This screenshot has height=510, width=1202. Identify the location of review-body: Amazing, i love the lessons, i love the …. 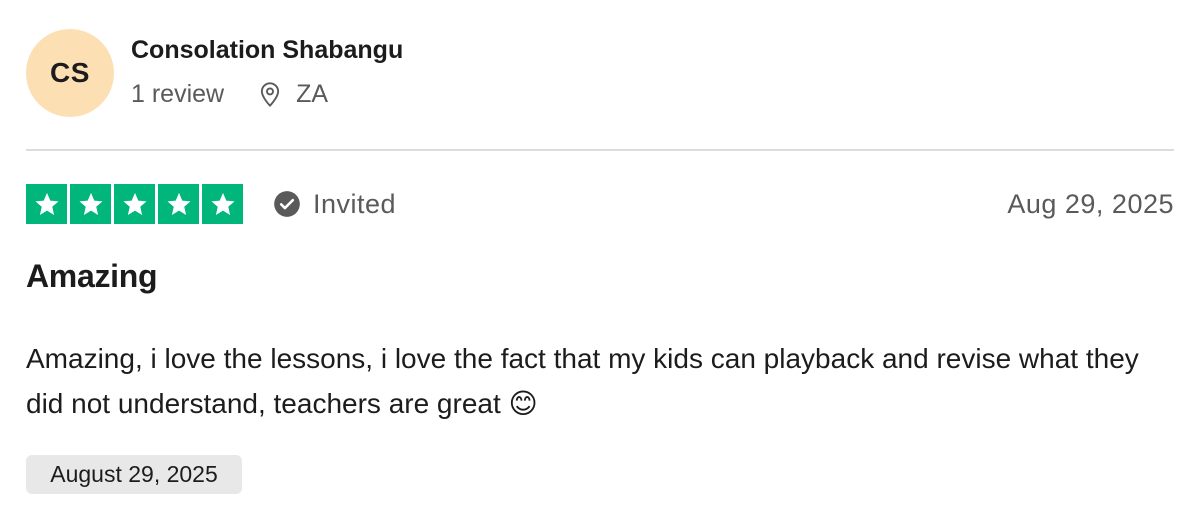
(582, 381).